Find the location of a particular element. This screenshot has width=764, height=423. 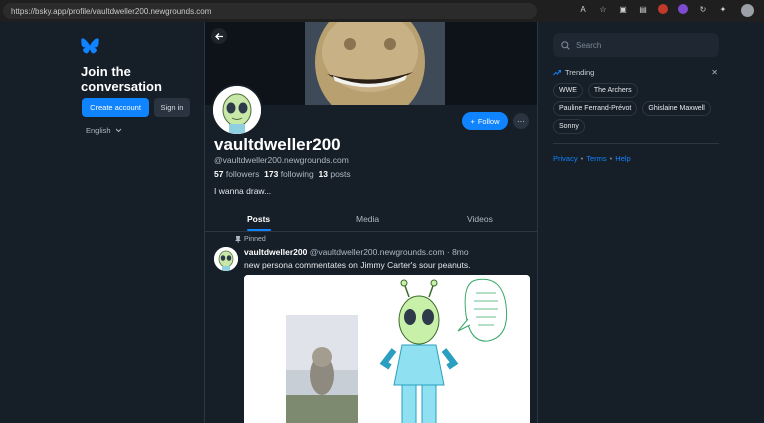

profile-display-name: vaultdweller200 is located at coordinates (277, 144).